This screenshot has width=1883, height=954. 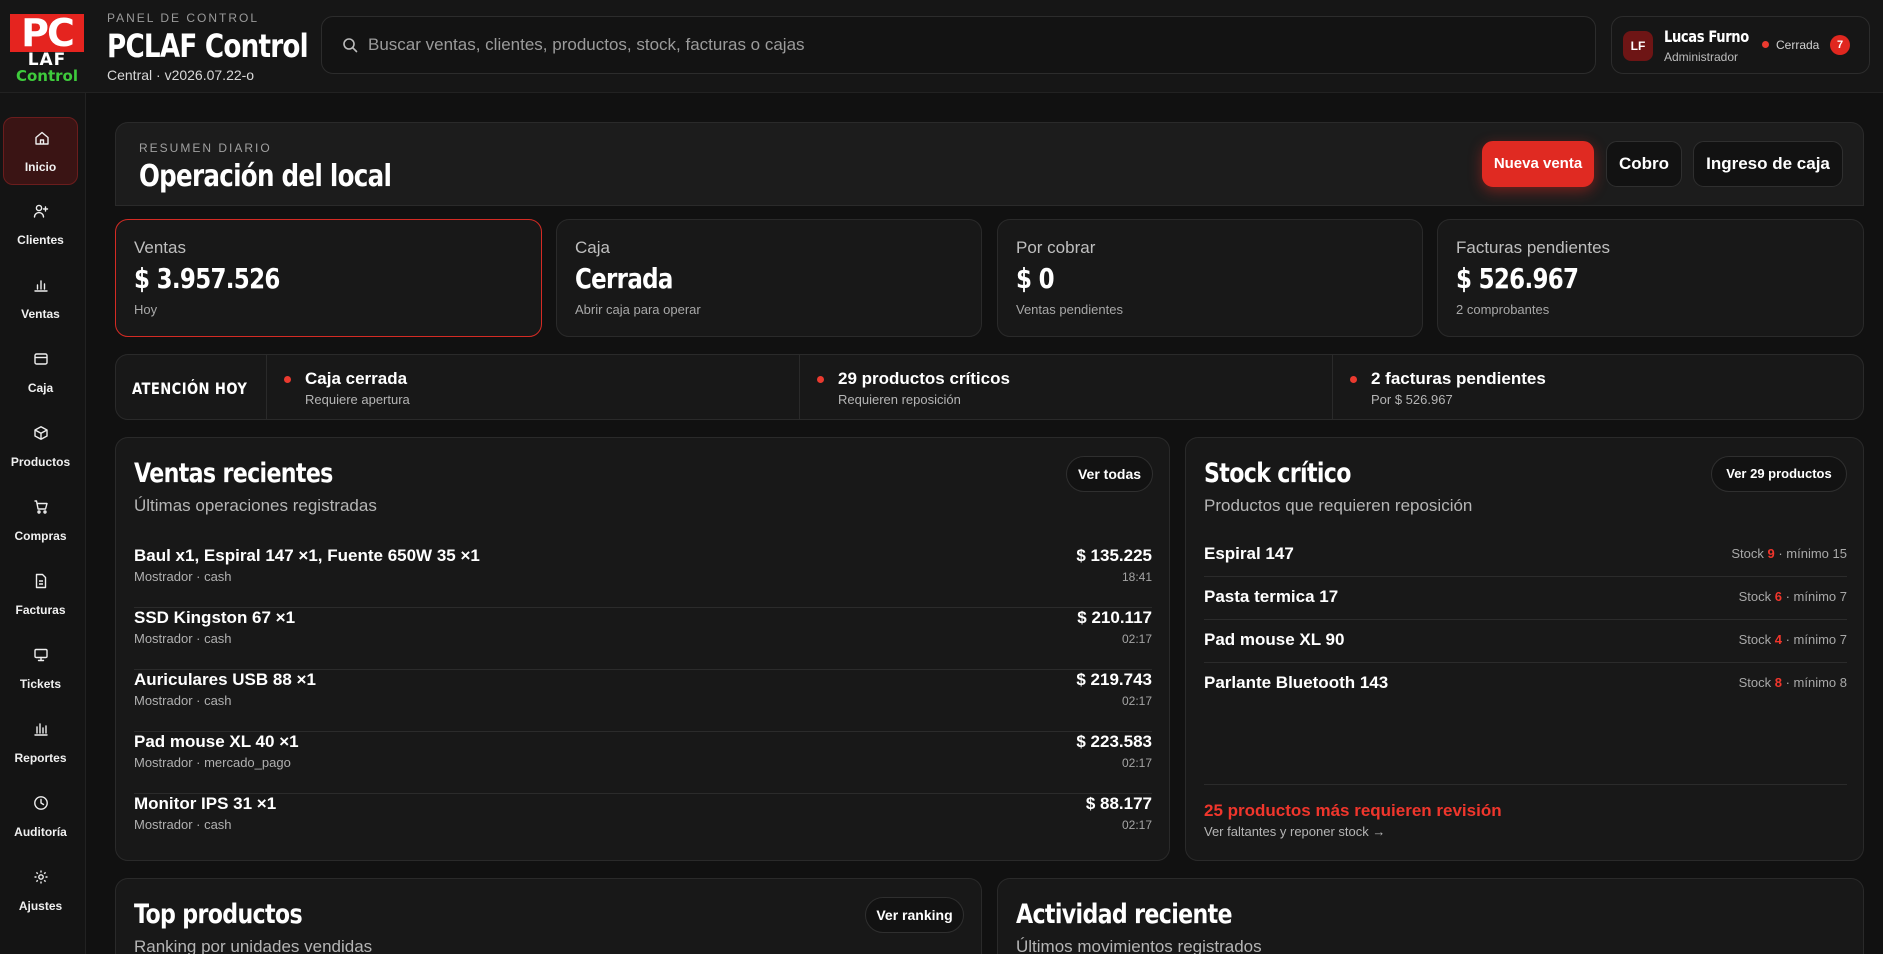 I want to click on home-icon, so click(x=42, y=138).